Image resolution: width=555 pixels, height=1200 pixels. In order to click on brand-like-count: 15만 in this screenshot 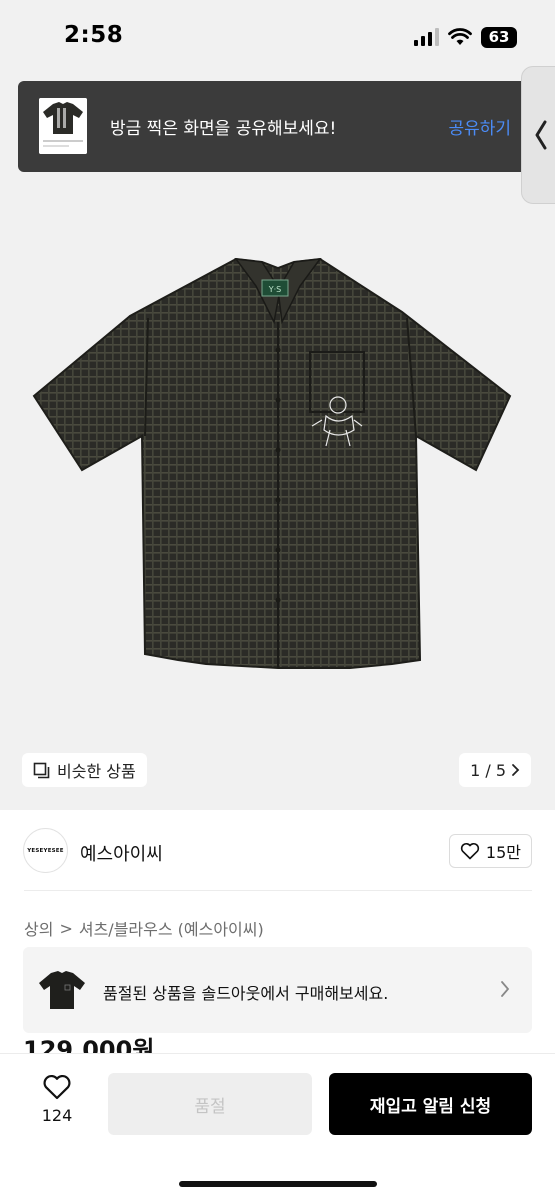, I will do `click(503, 852)`.